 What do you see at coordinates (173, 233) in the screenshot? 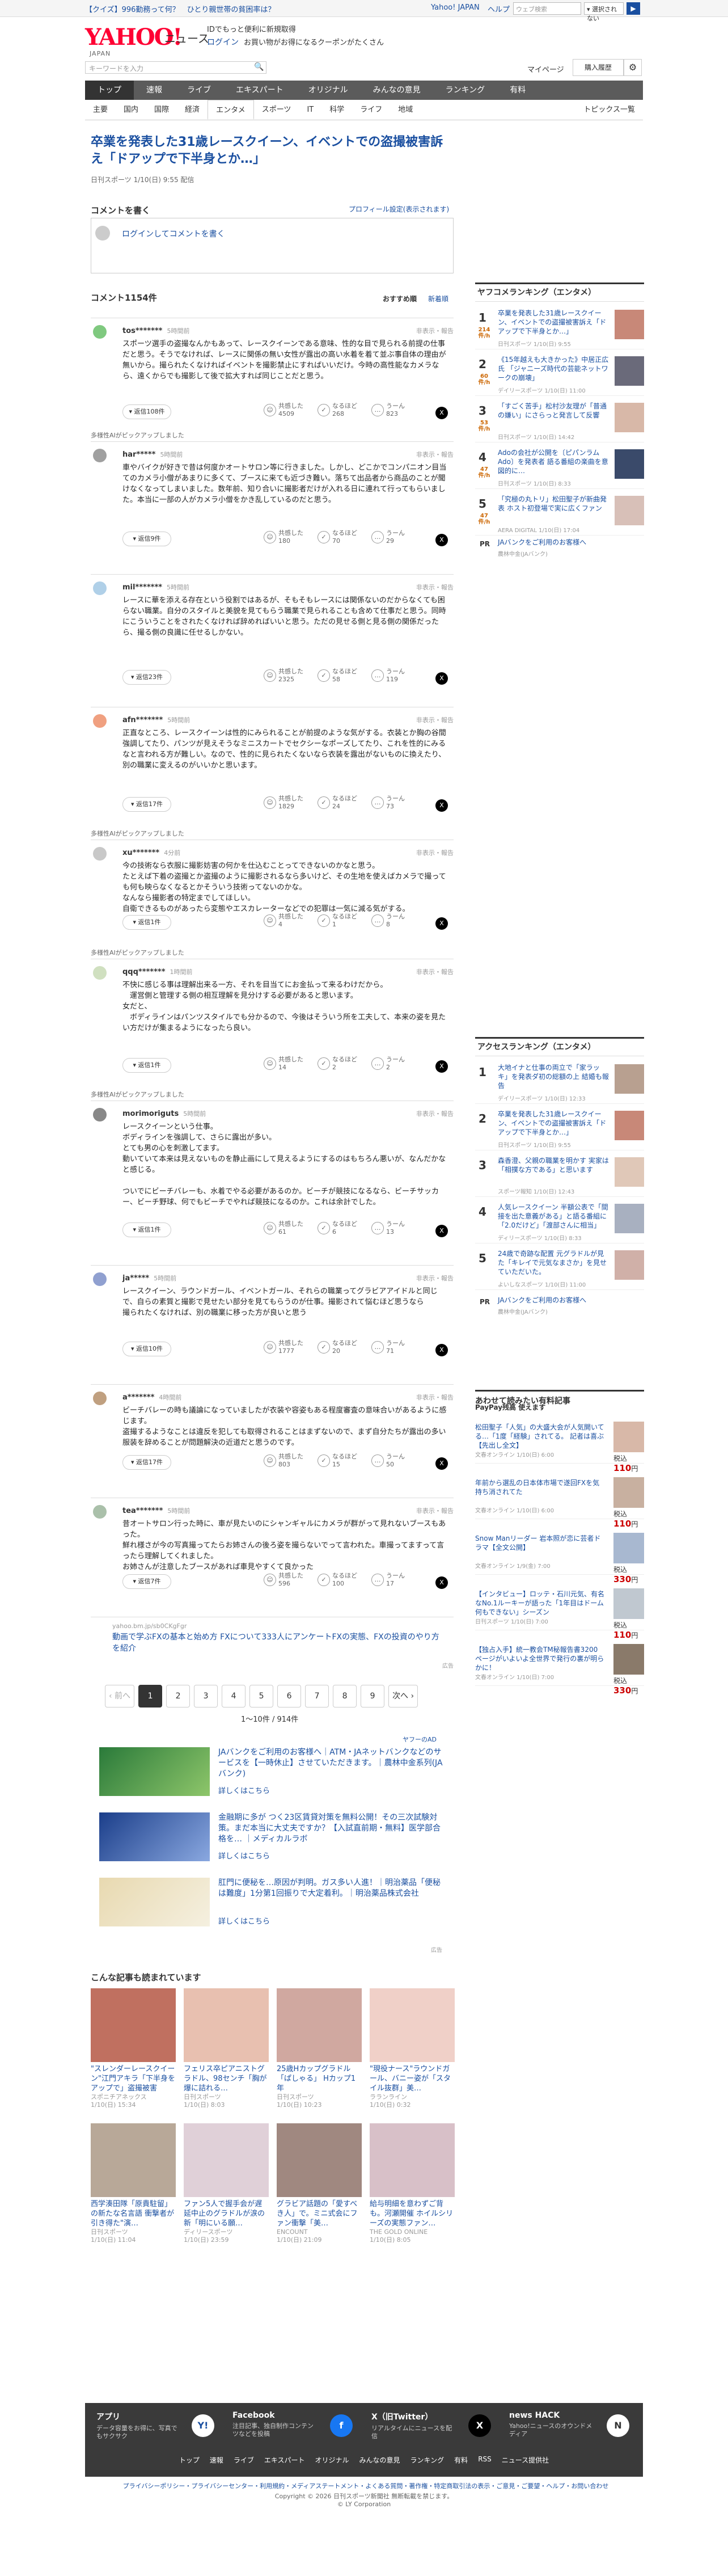
I see `comment-login-link: ログインしてコメントを書く` at bounding box center [173, 233].